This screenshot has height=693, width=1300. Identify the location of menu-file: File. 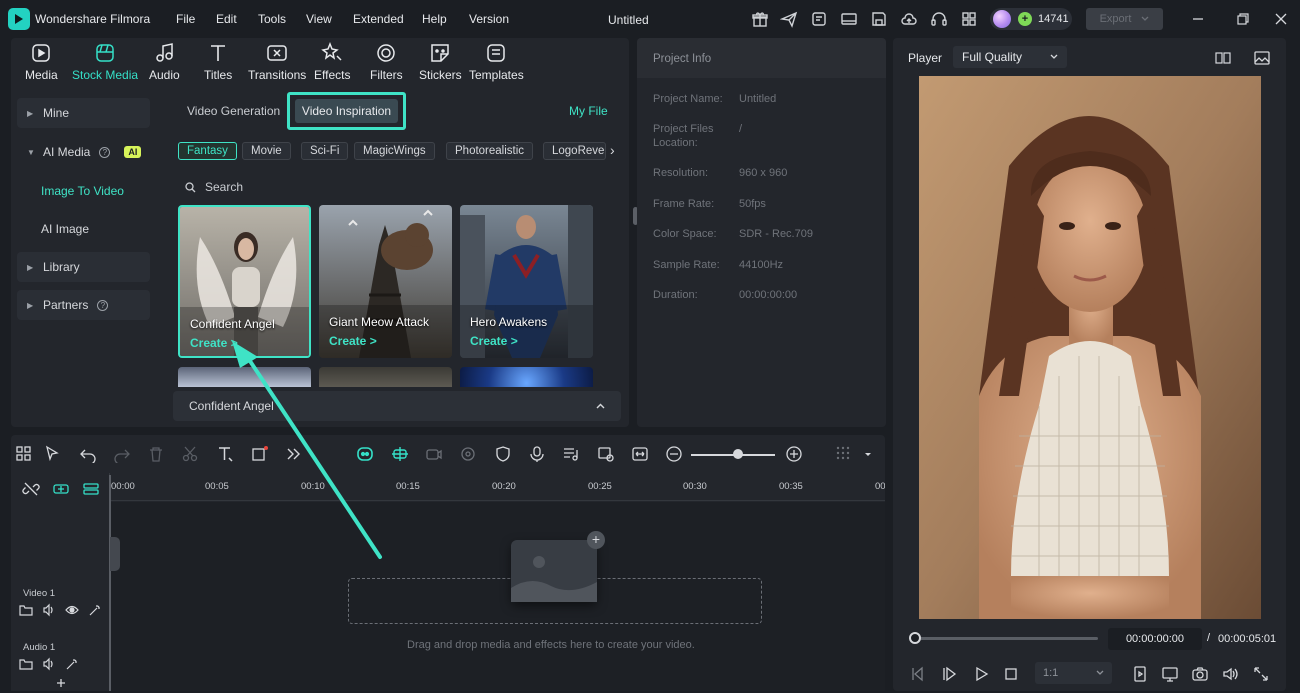
(185, 19).